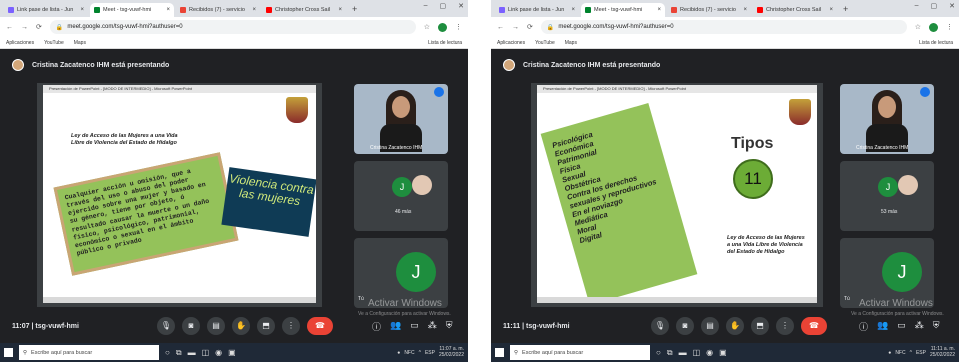 Image resolution: width=959 pixels, height=362 pixels. Describe the element at coordinates (451, 352) in the screenshot. I see `system-clock: 11:07 a. m. 25/02/2022` at that location.